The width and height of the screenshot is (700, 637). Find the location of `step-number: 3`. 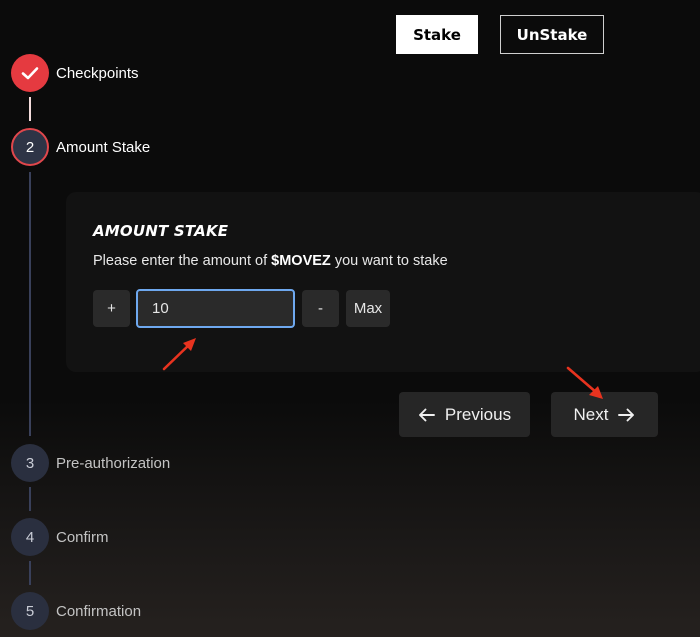

step-number: 3 is located at coordinates (30, 463).